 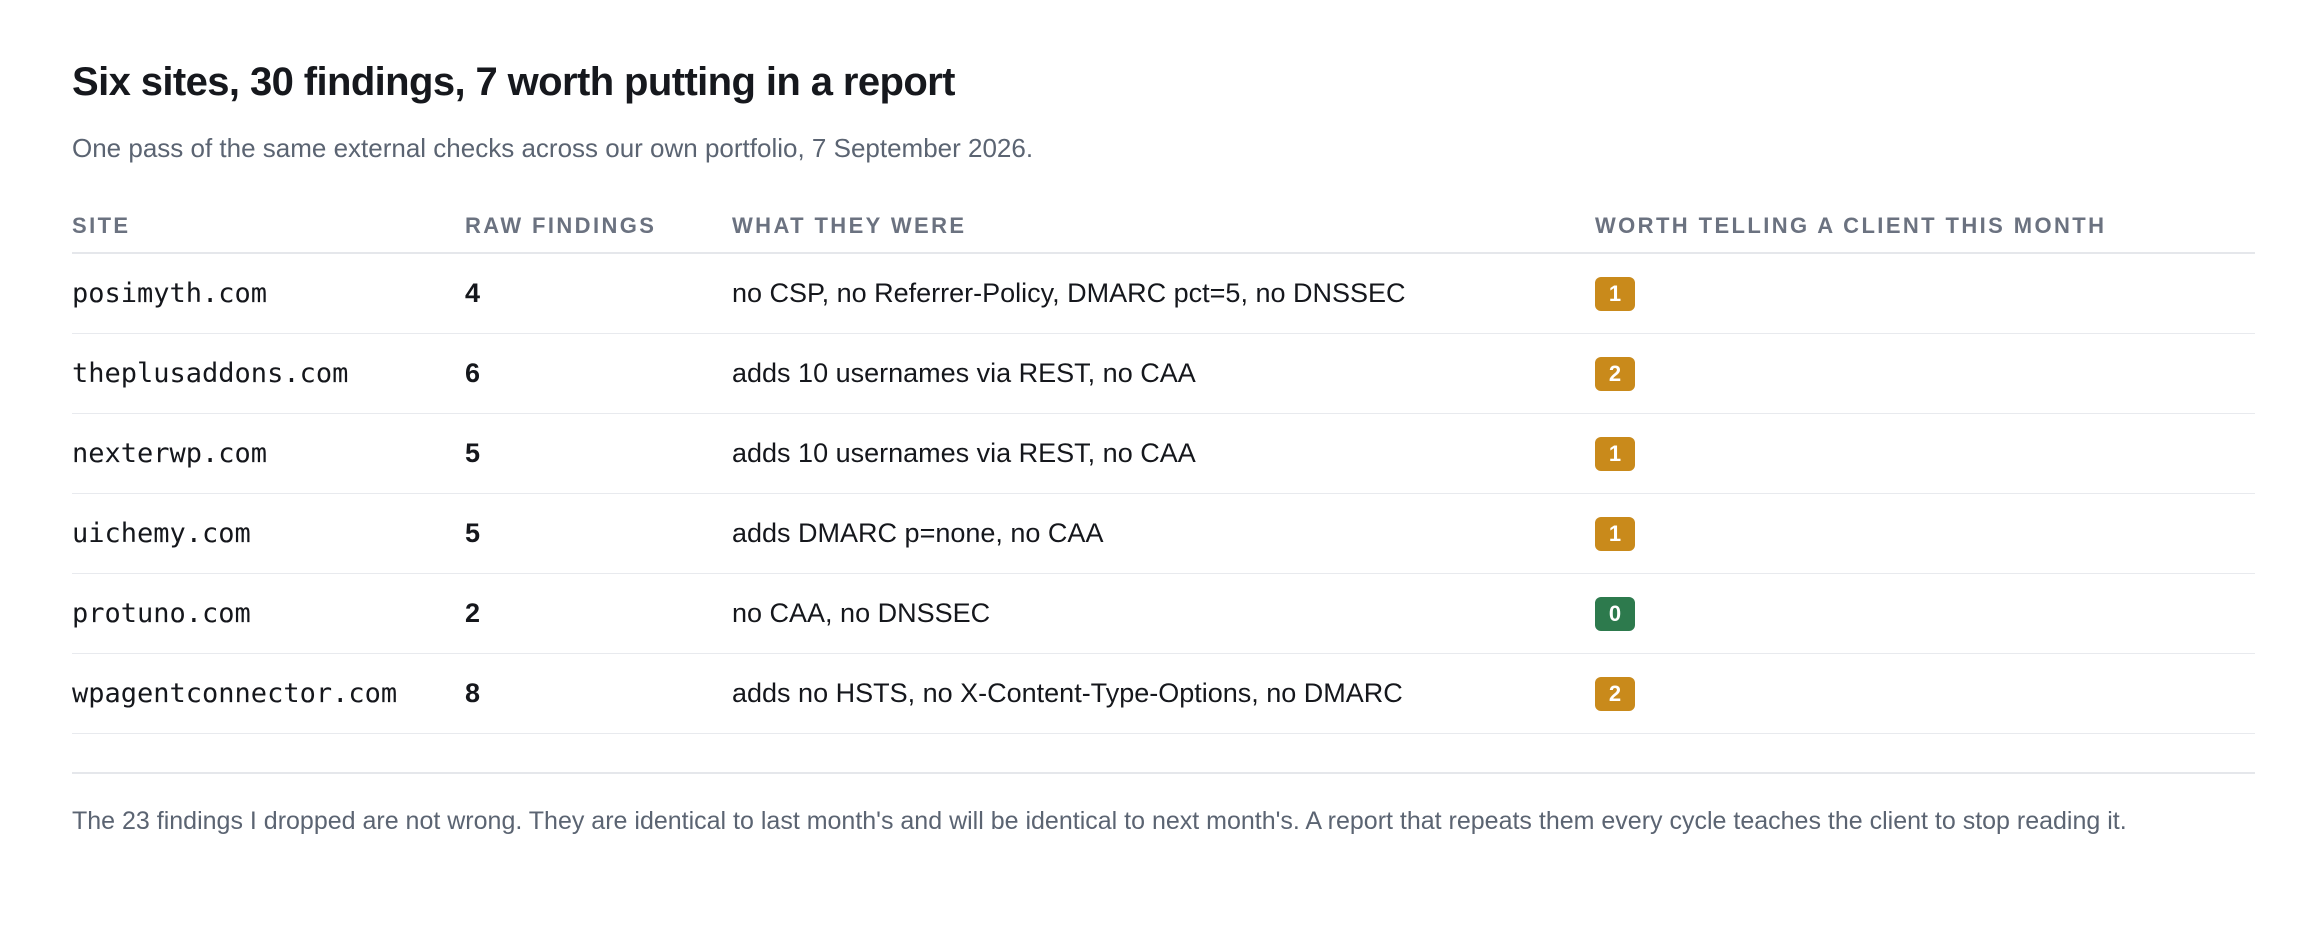 I want to click on findings-description: no CAA, no DNSSEC, so click(x=1163, y=613).